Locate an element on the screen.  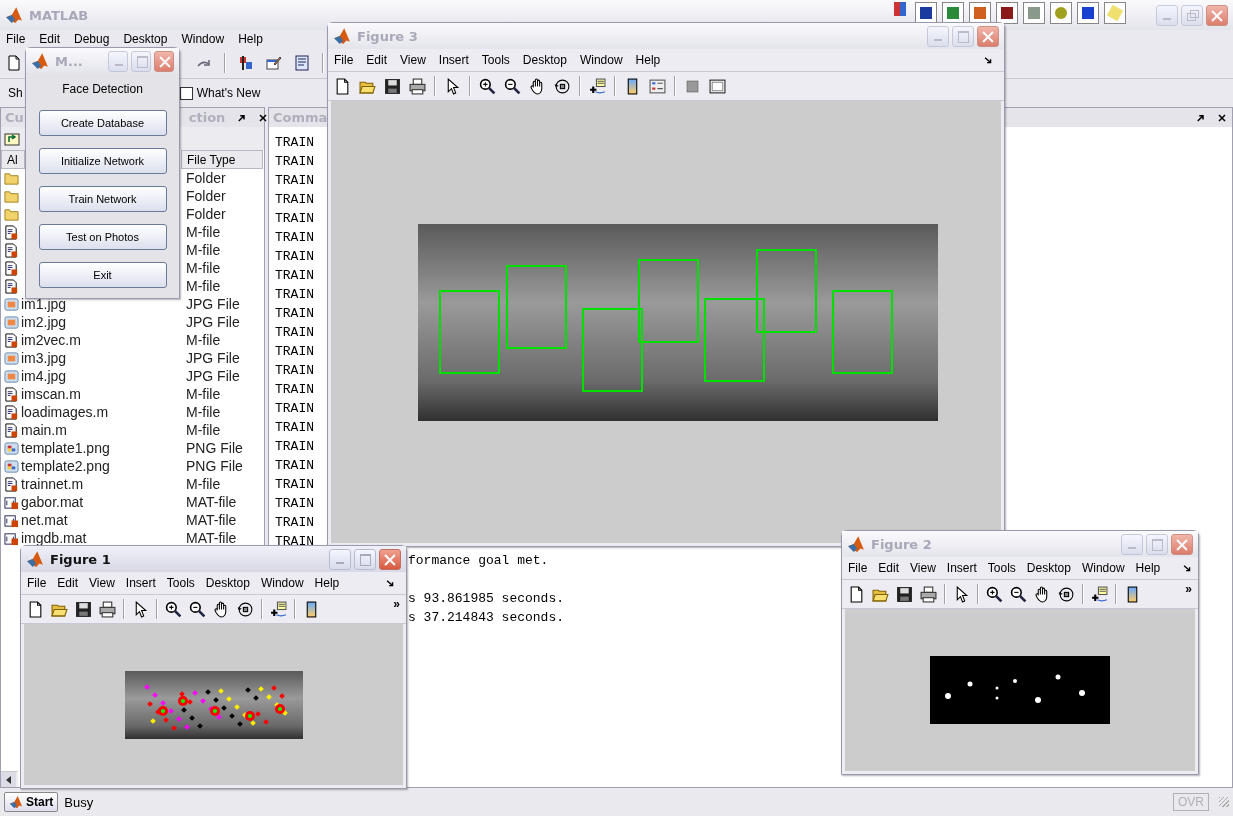
file-name: im4.jpg is located at coordinates (44, 376).